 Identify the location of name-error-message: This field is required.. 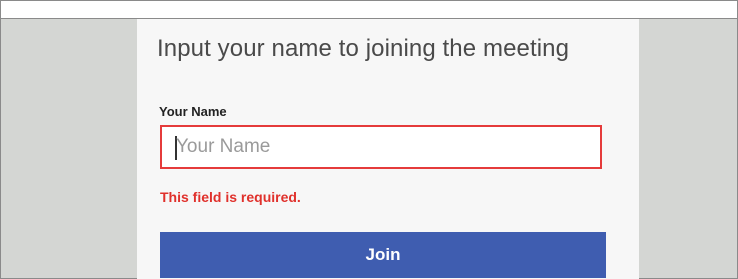
(230, 197).